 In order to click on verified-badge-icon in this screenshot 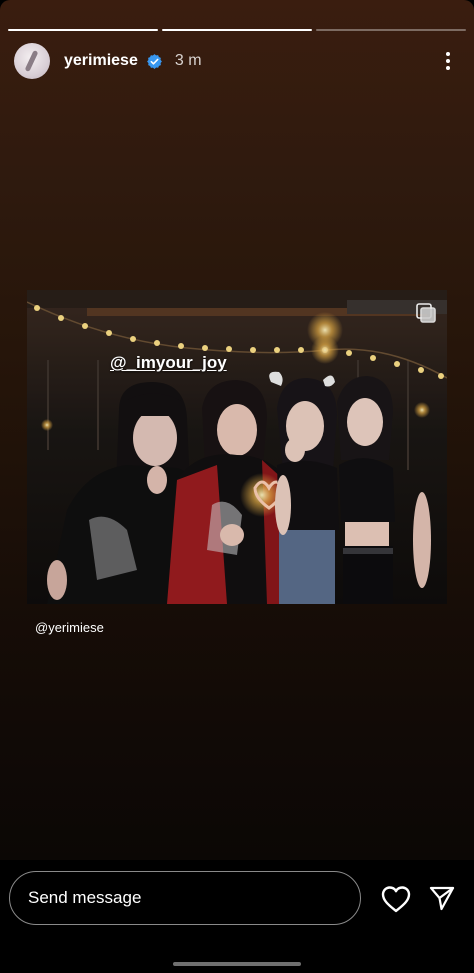, I will do `click(154, 61)`.